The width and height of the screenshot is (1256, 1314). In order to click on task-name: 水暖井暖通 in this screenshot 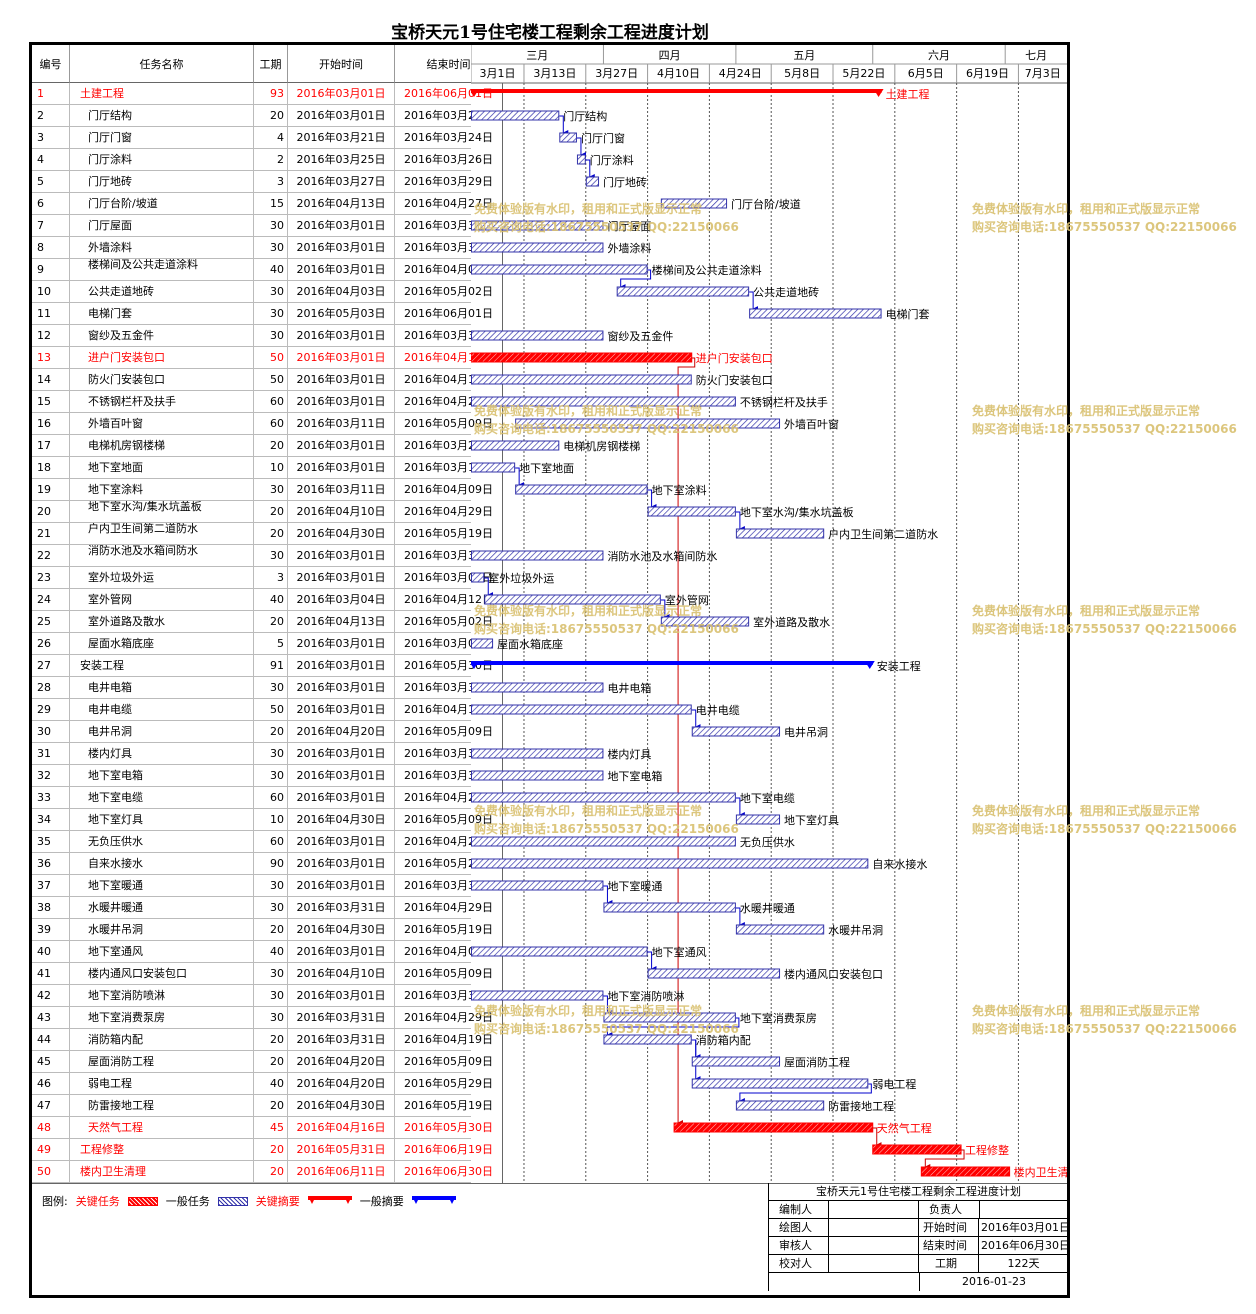, I will do `click(162, 908)`.